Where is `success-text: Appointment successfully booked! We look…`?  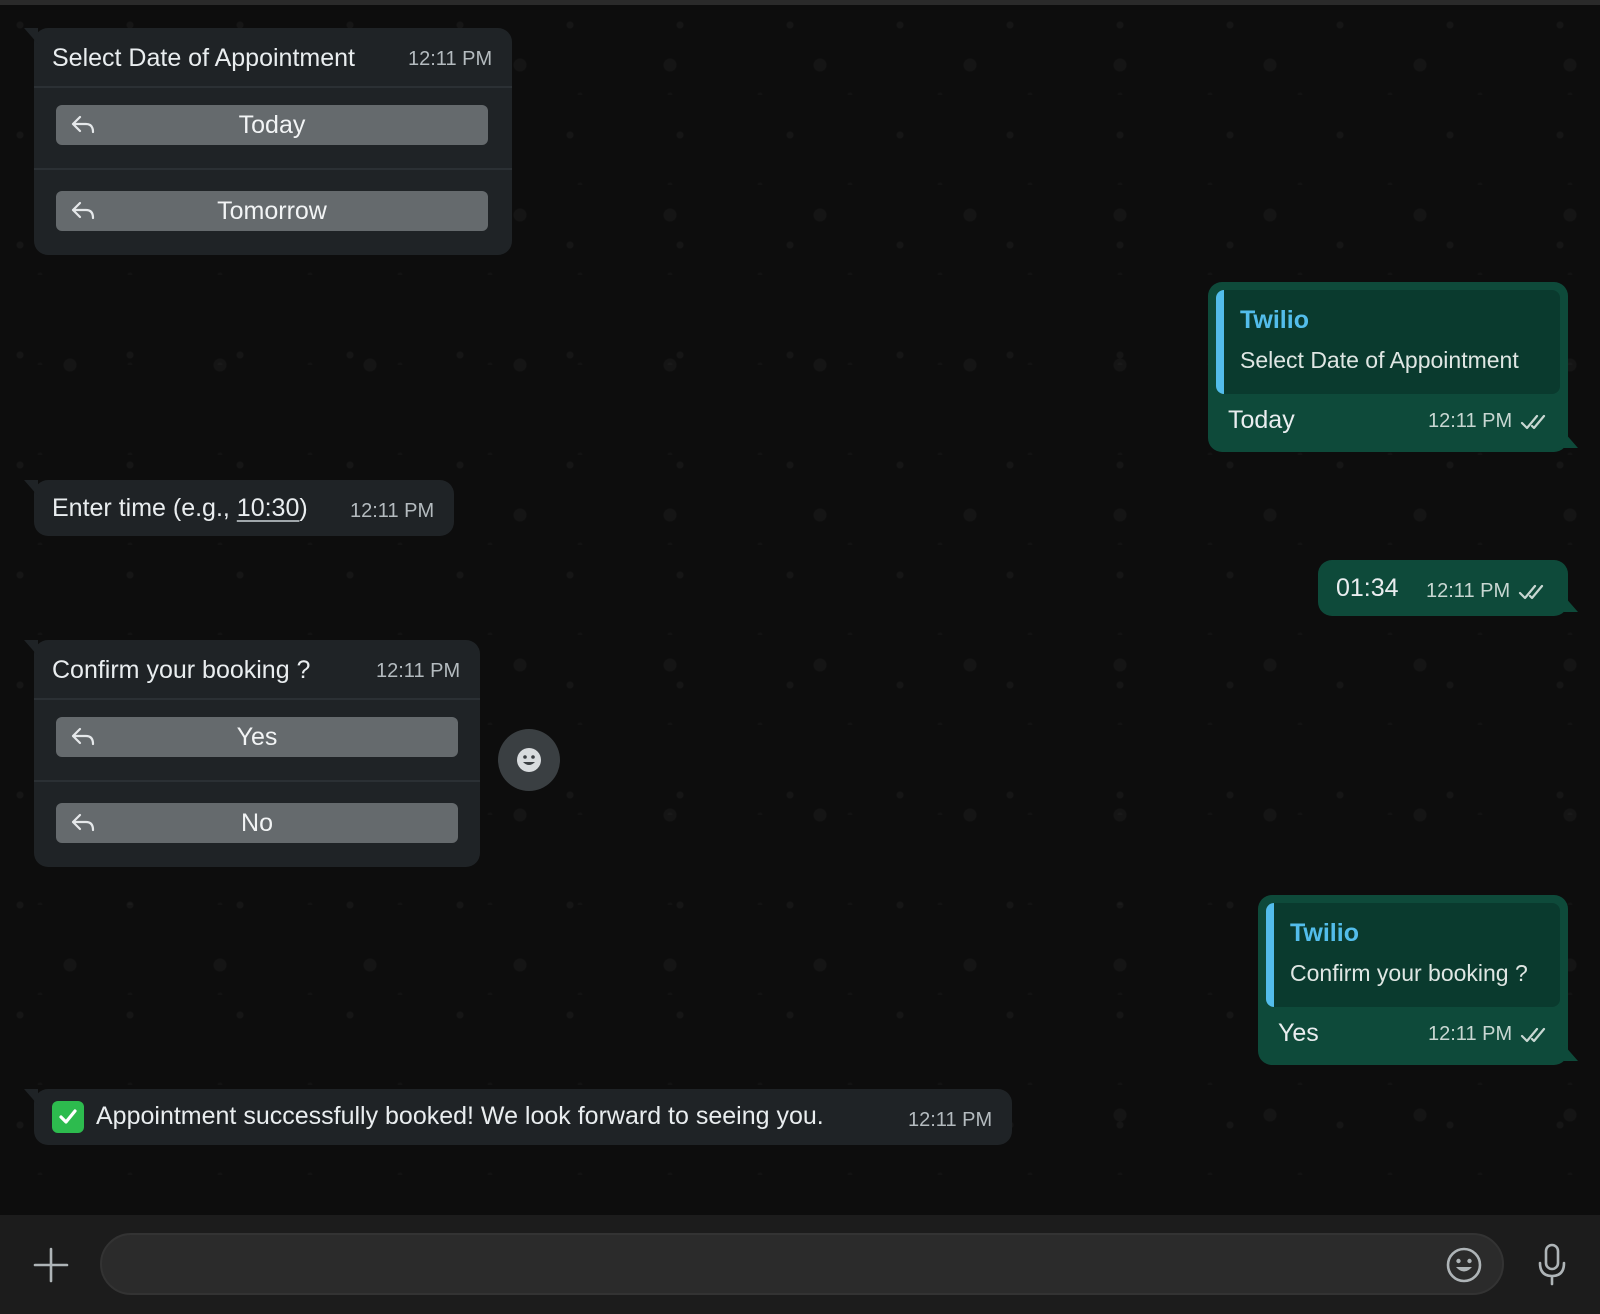 success-text: Appointment successfully booked! We look… is located at coordinates (460, 1116).